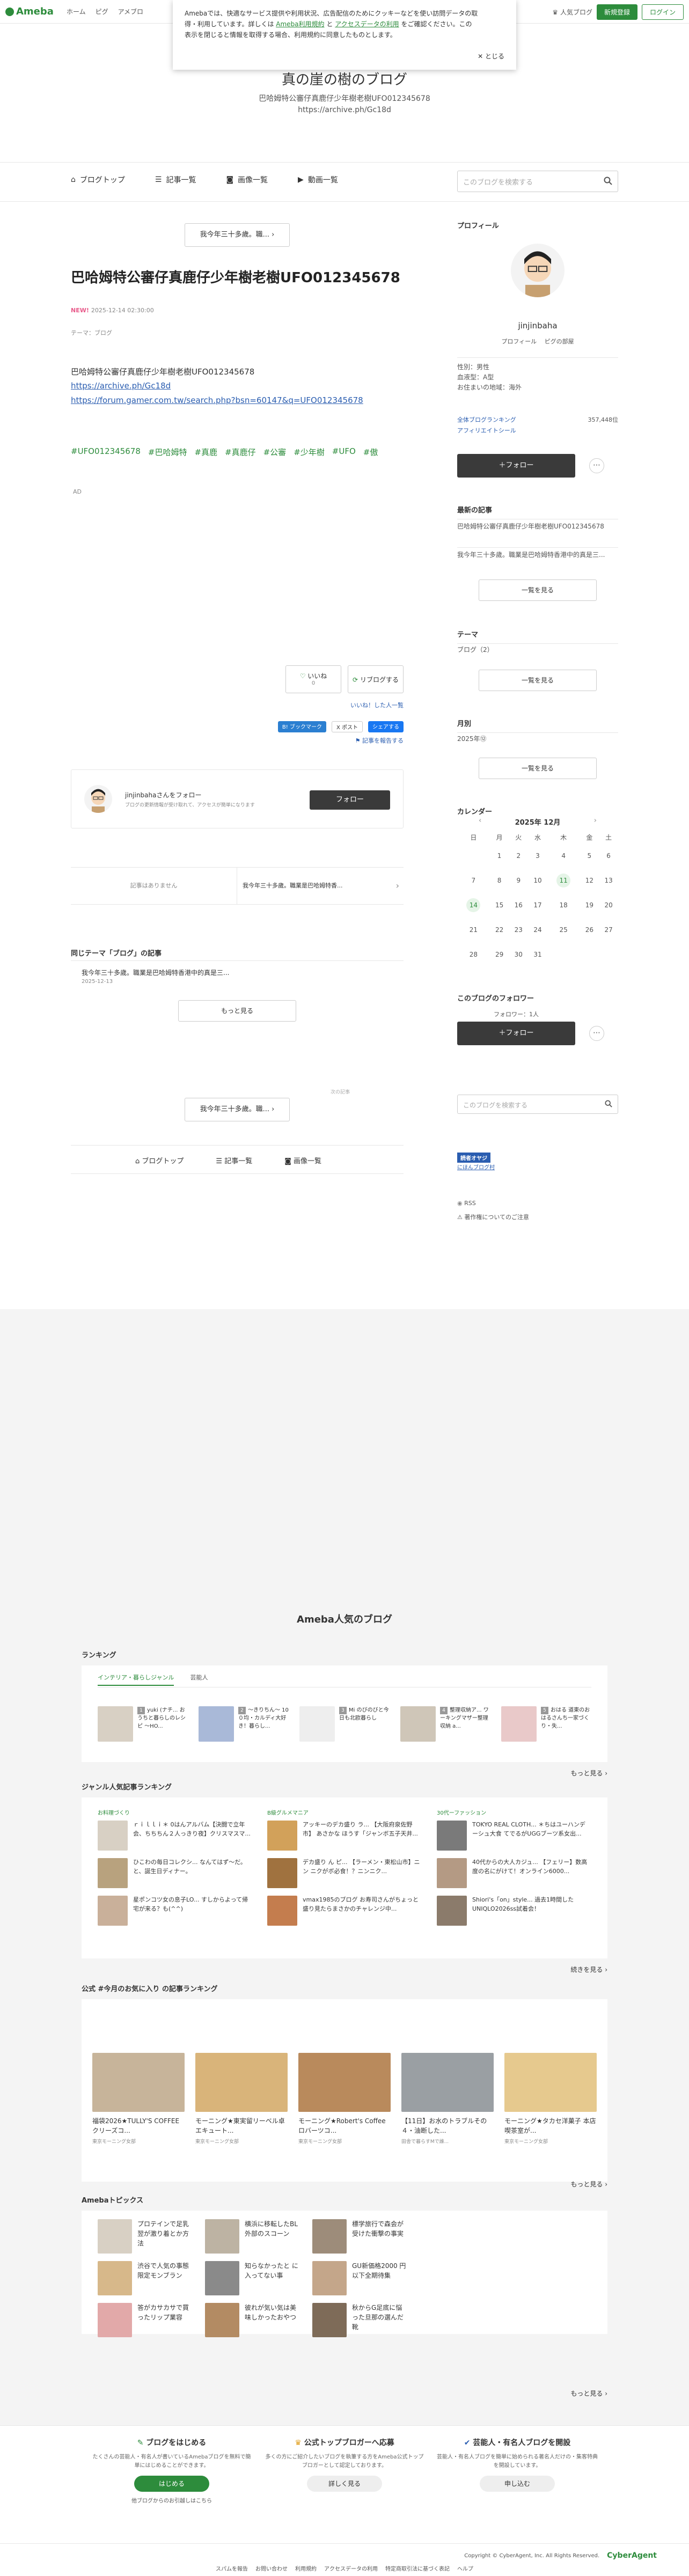 Image resolution: width=689 pixels, height=2576 pixels. What do you see at coordinates (493, 1217) in the screenshot?
I see `copyright-notice-link: ⚠ 著作権についてのご注意` at bounding box center [493, 1217].